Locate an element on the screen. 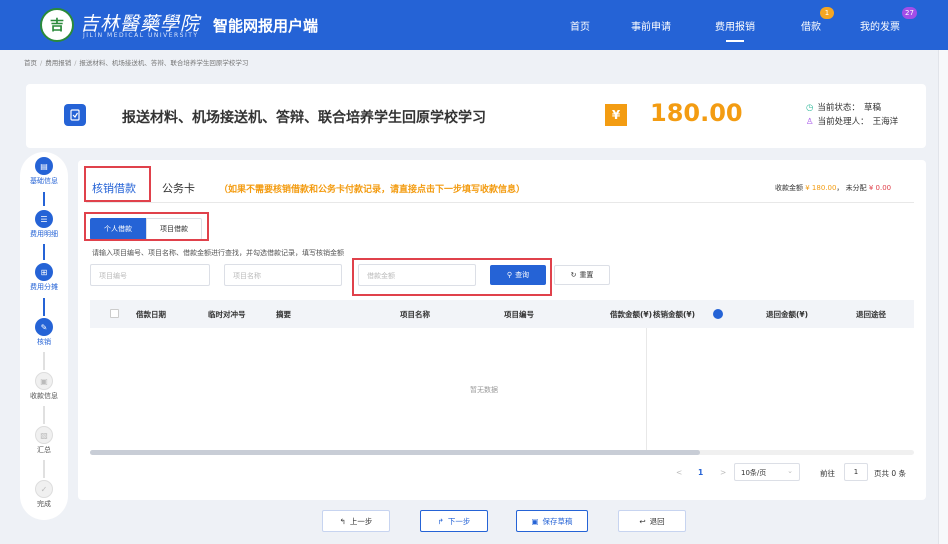 The width and height of the screenshot is (948, 544). project-name-placeholder: 项目名称 is located at coordinates (247, 276).